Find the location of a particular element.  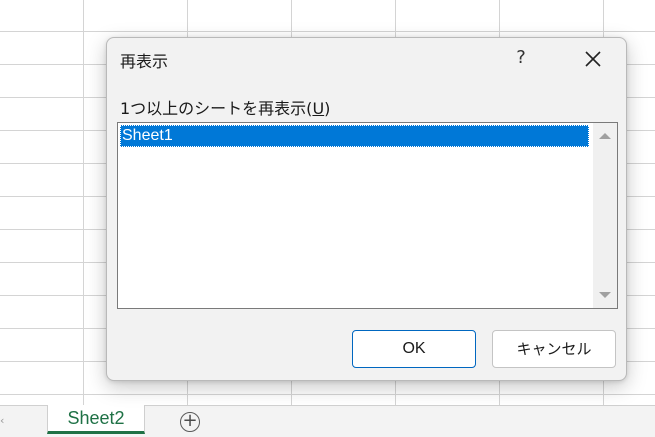

scroll-down-arrow-icon is located at coordinates (605, 295).